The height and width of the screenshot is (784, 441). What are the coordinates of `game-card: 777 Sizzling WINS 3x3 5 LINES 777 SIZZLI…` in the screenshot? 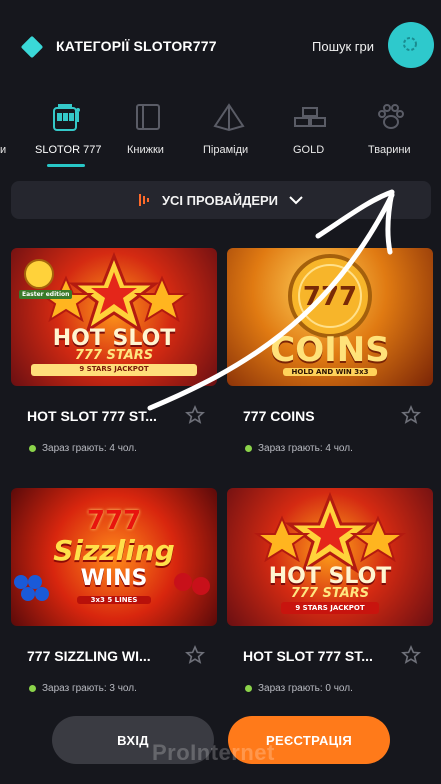 It's located at (114, 591).